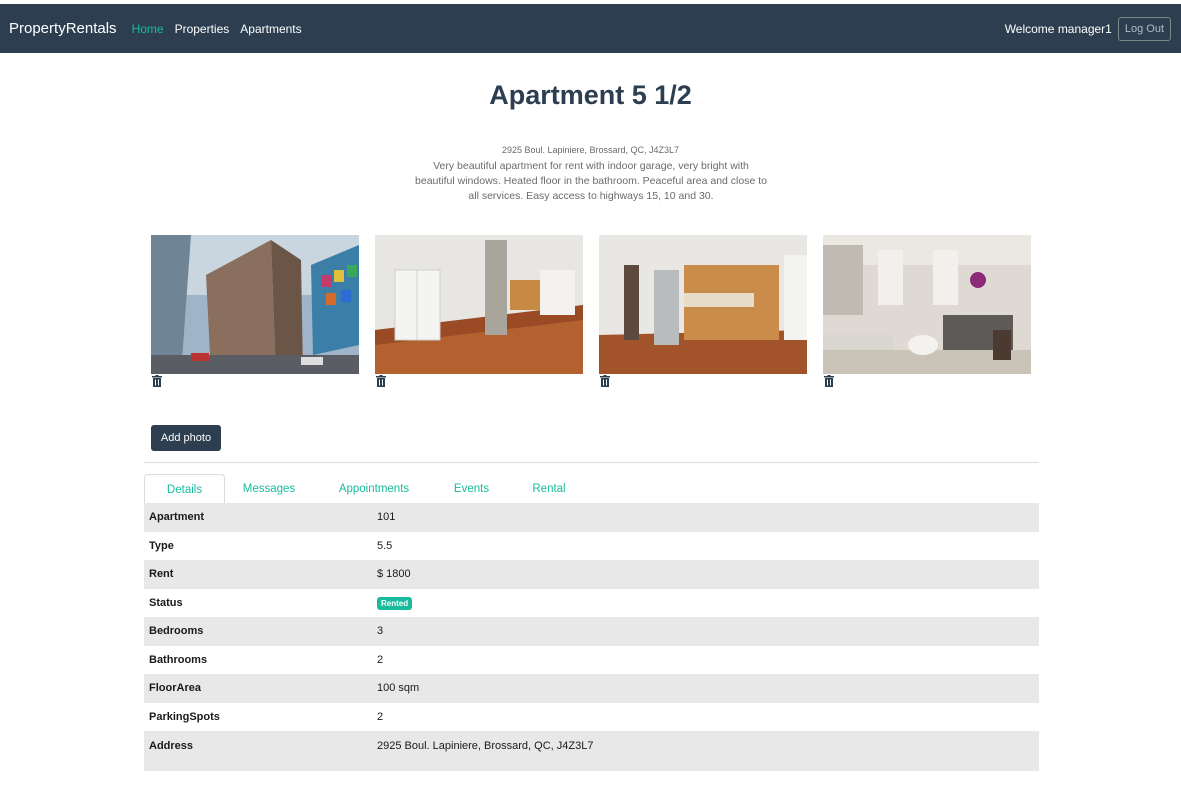 Image resolution: width=1181 pixels, height=793 pixels. What do you see at coordinates (590, 95) in the screenshot?
I see `page-title: Apartment 5 1/2` at bounding box center [590, 95].